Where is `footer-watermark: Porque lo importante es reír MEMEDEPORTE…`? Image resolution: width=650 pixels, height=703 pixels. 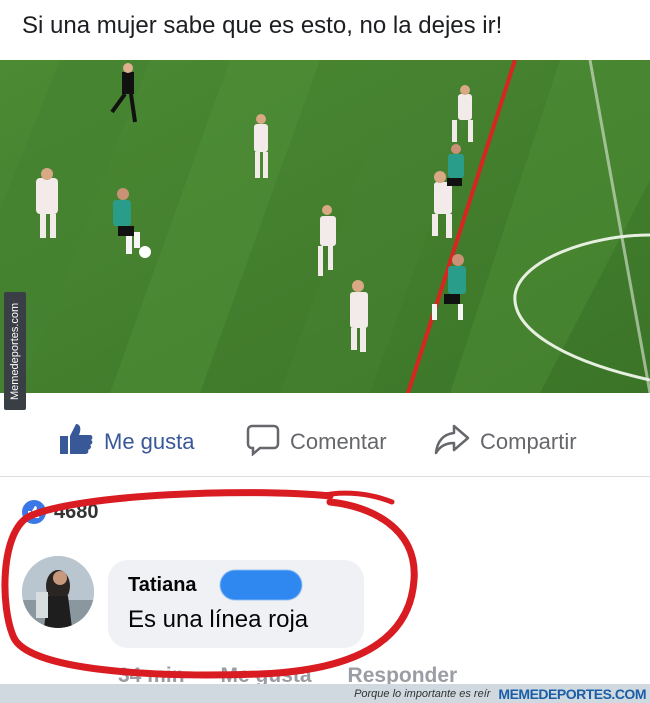
footer-watermark: Porque lo importante es reír MEMEDEPORTE… is located at coordinates (325, 693).